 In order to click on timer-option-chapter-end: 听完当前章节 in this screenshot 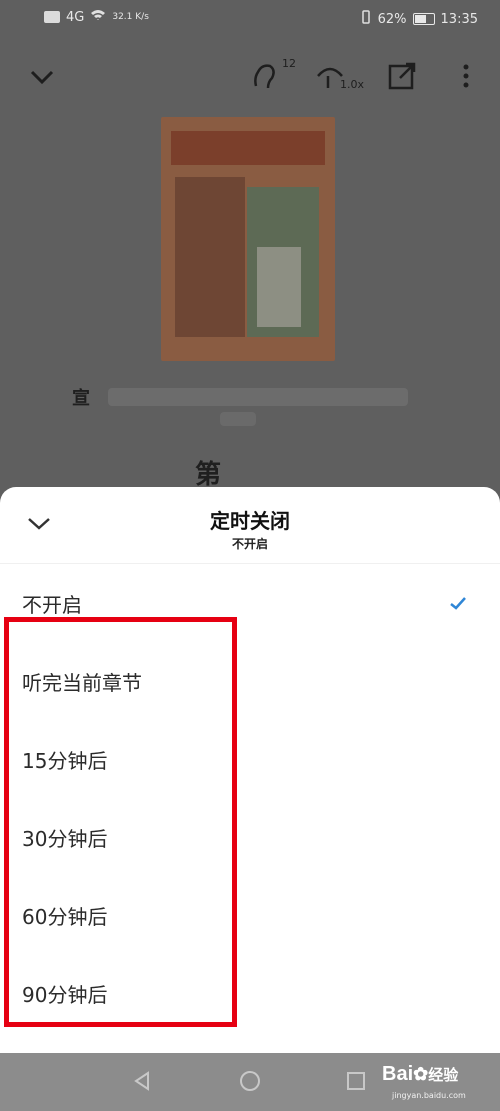, I will do `click(250, 682)`.